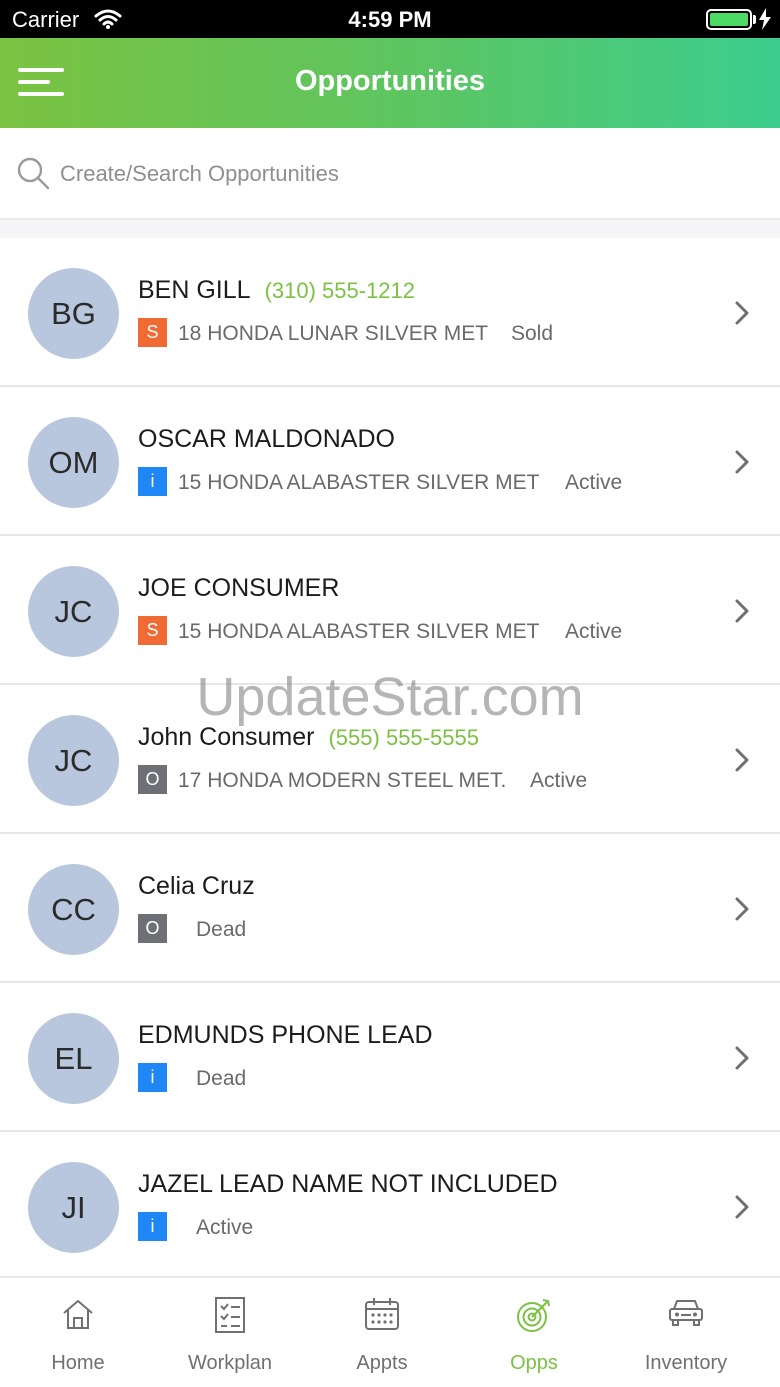  I want to click on battery-icon, so click(729, 19).